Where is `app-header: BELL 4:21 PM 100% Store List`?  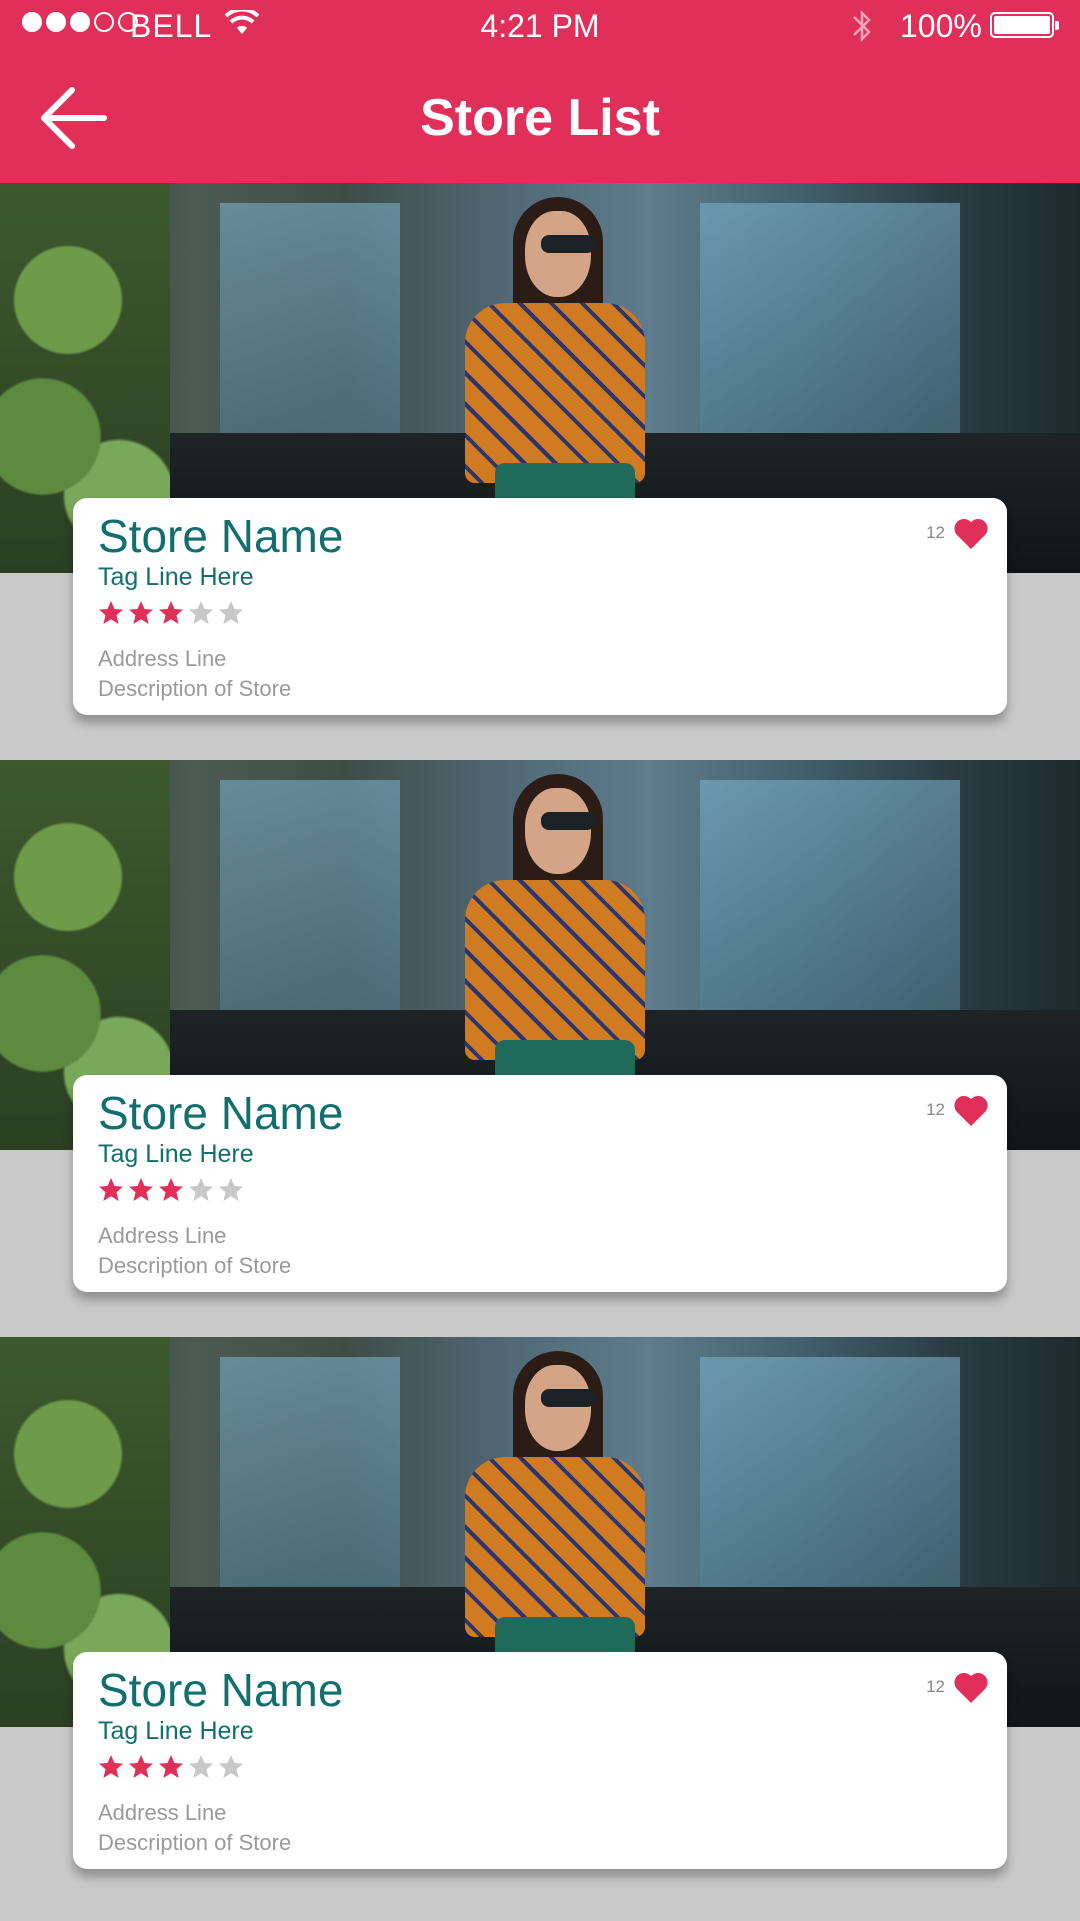 app-header: BELL 4:21 PM 100% Store List is located at coordinates (540, 91).